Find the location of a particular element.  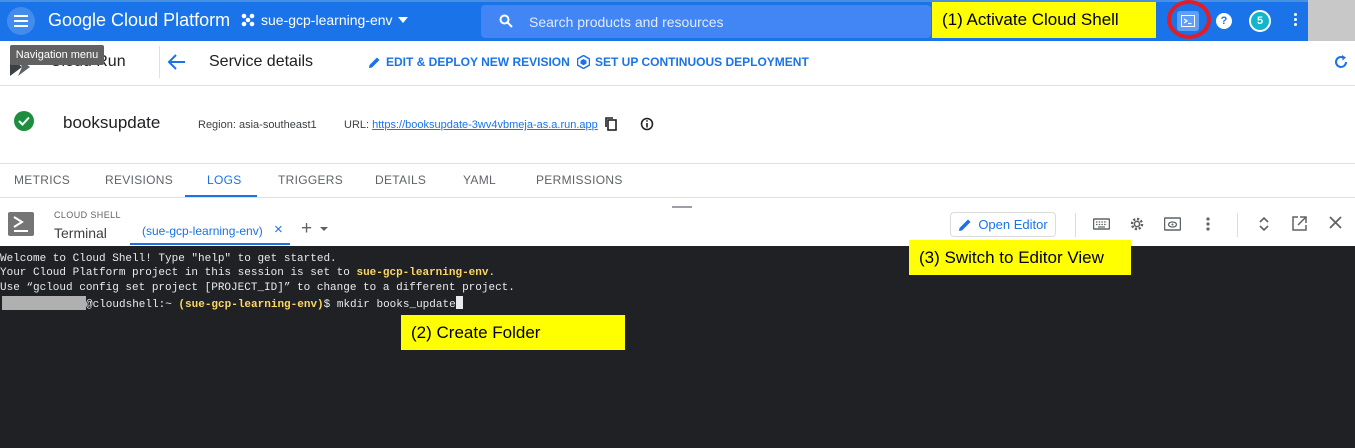

session-tab-indicator is located at coordinates (210, 244).